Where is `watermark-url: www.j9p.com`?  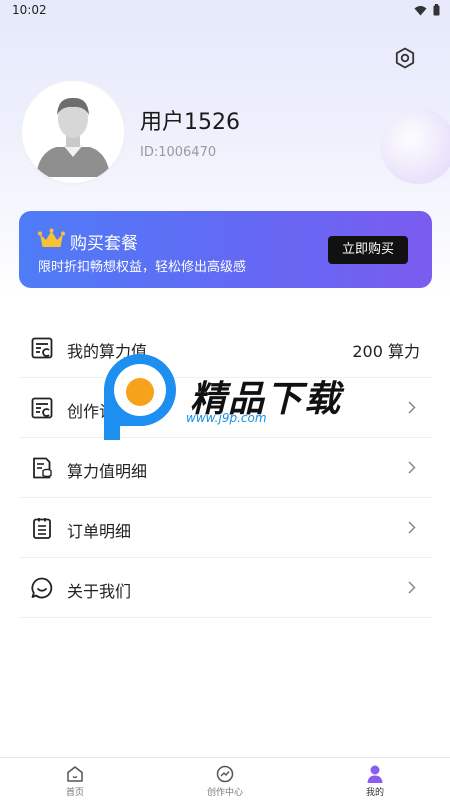 watermark-url: www.j9p.com is located at coordinates (226, 418).